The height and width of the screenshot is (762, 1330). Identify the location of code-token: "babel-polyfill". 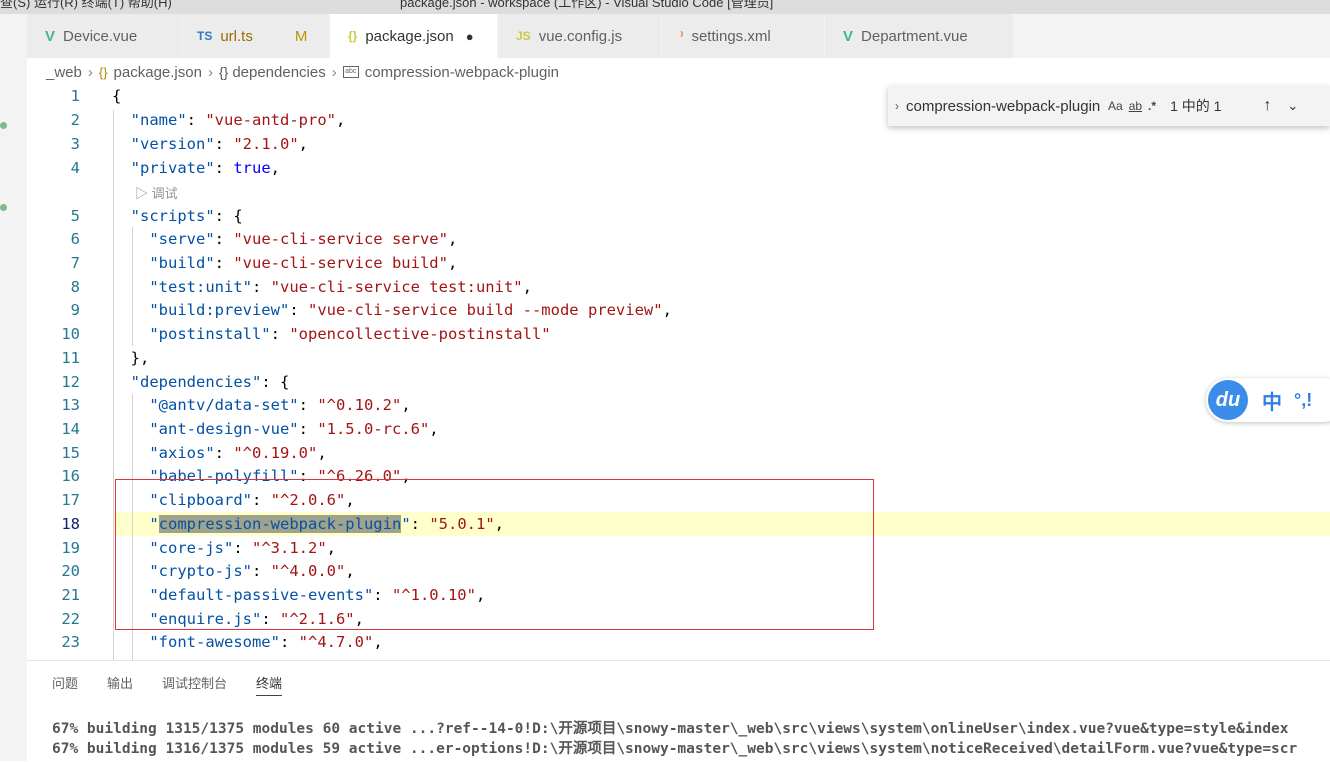
(224, 476).